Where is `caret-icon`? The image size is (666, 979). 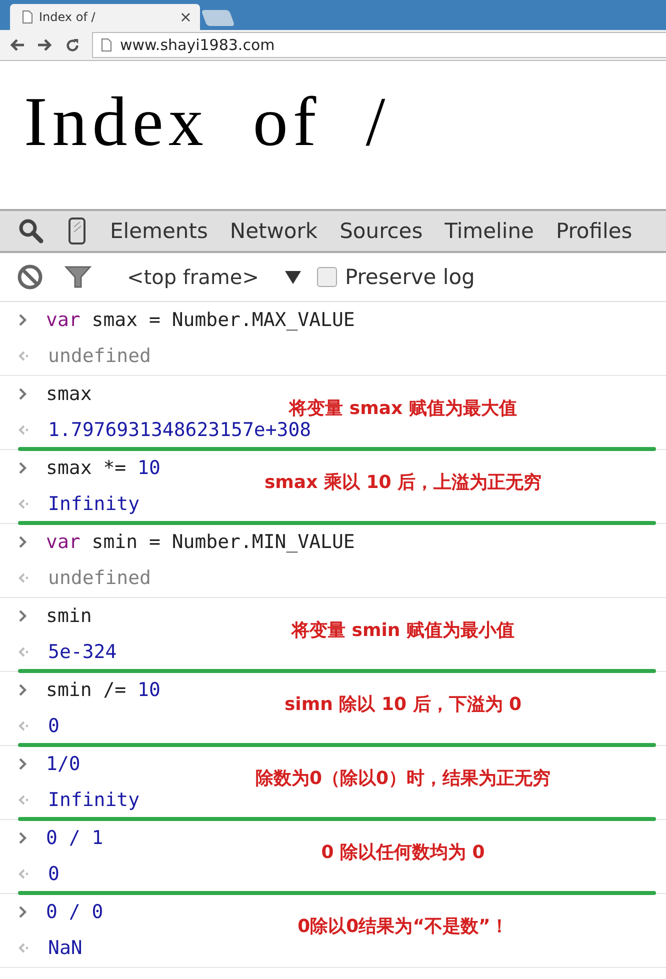 caret-icon is located at coordinates (292, 277).